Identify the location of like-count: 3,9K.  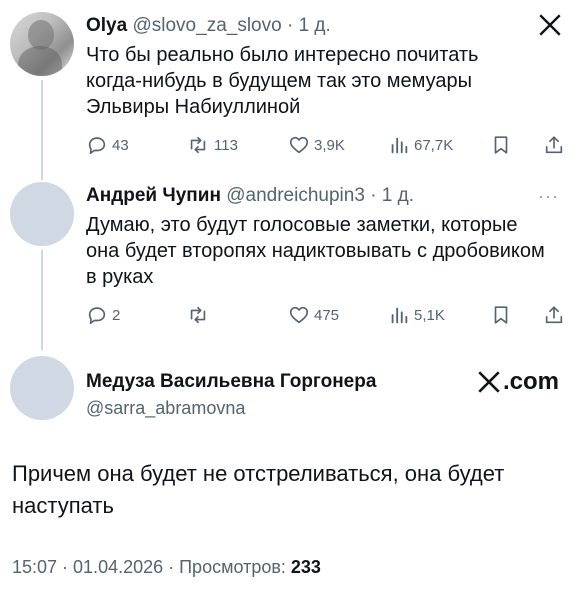
(329, 145).